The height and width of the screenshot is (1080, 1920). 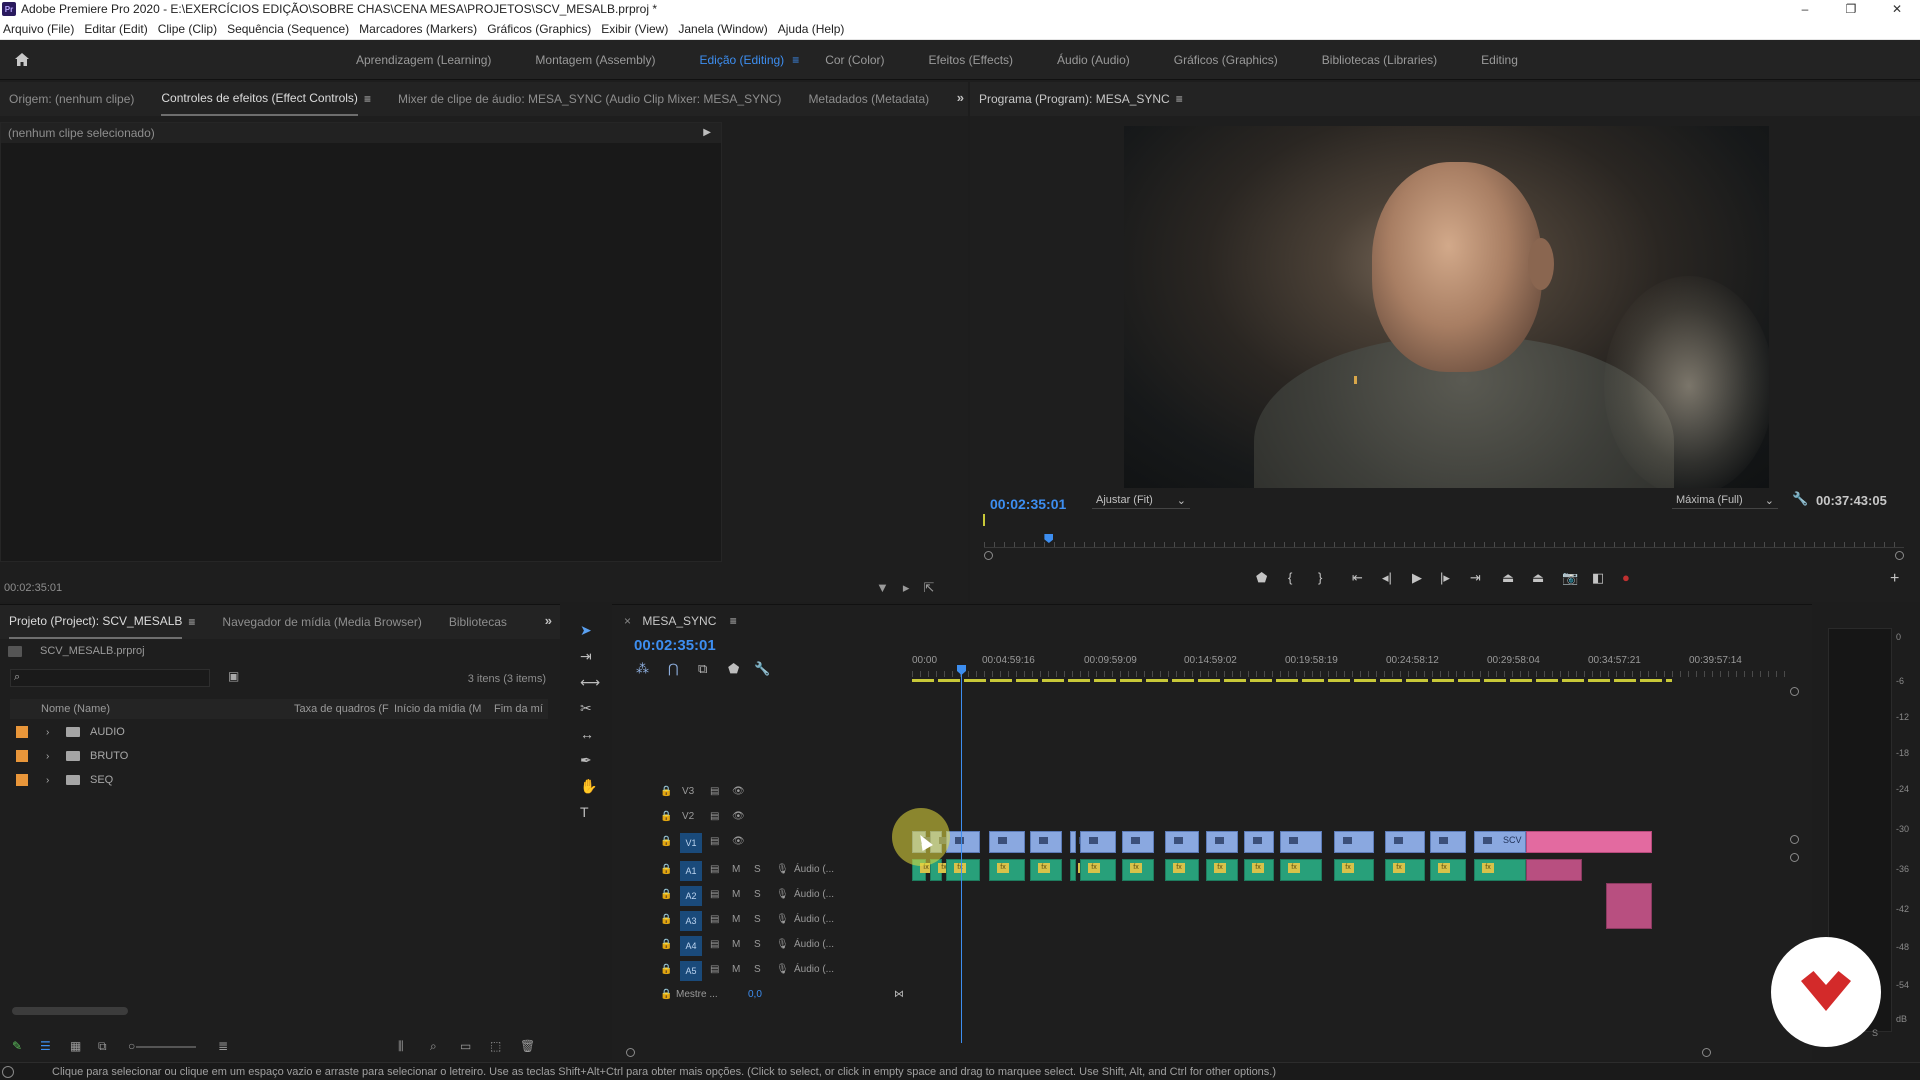 I want to click on pencil-icon: ✎, so click(x=17, y=1046).